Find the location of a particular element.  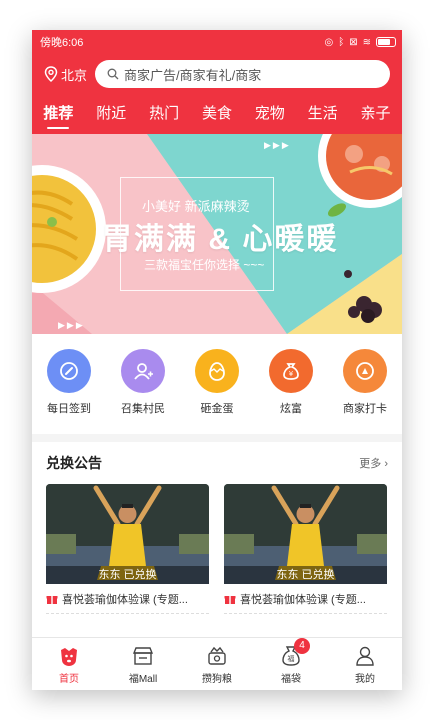

search-placeholder: 商家广告/商家有礼/商家 is located at coordinates (193, 75).